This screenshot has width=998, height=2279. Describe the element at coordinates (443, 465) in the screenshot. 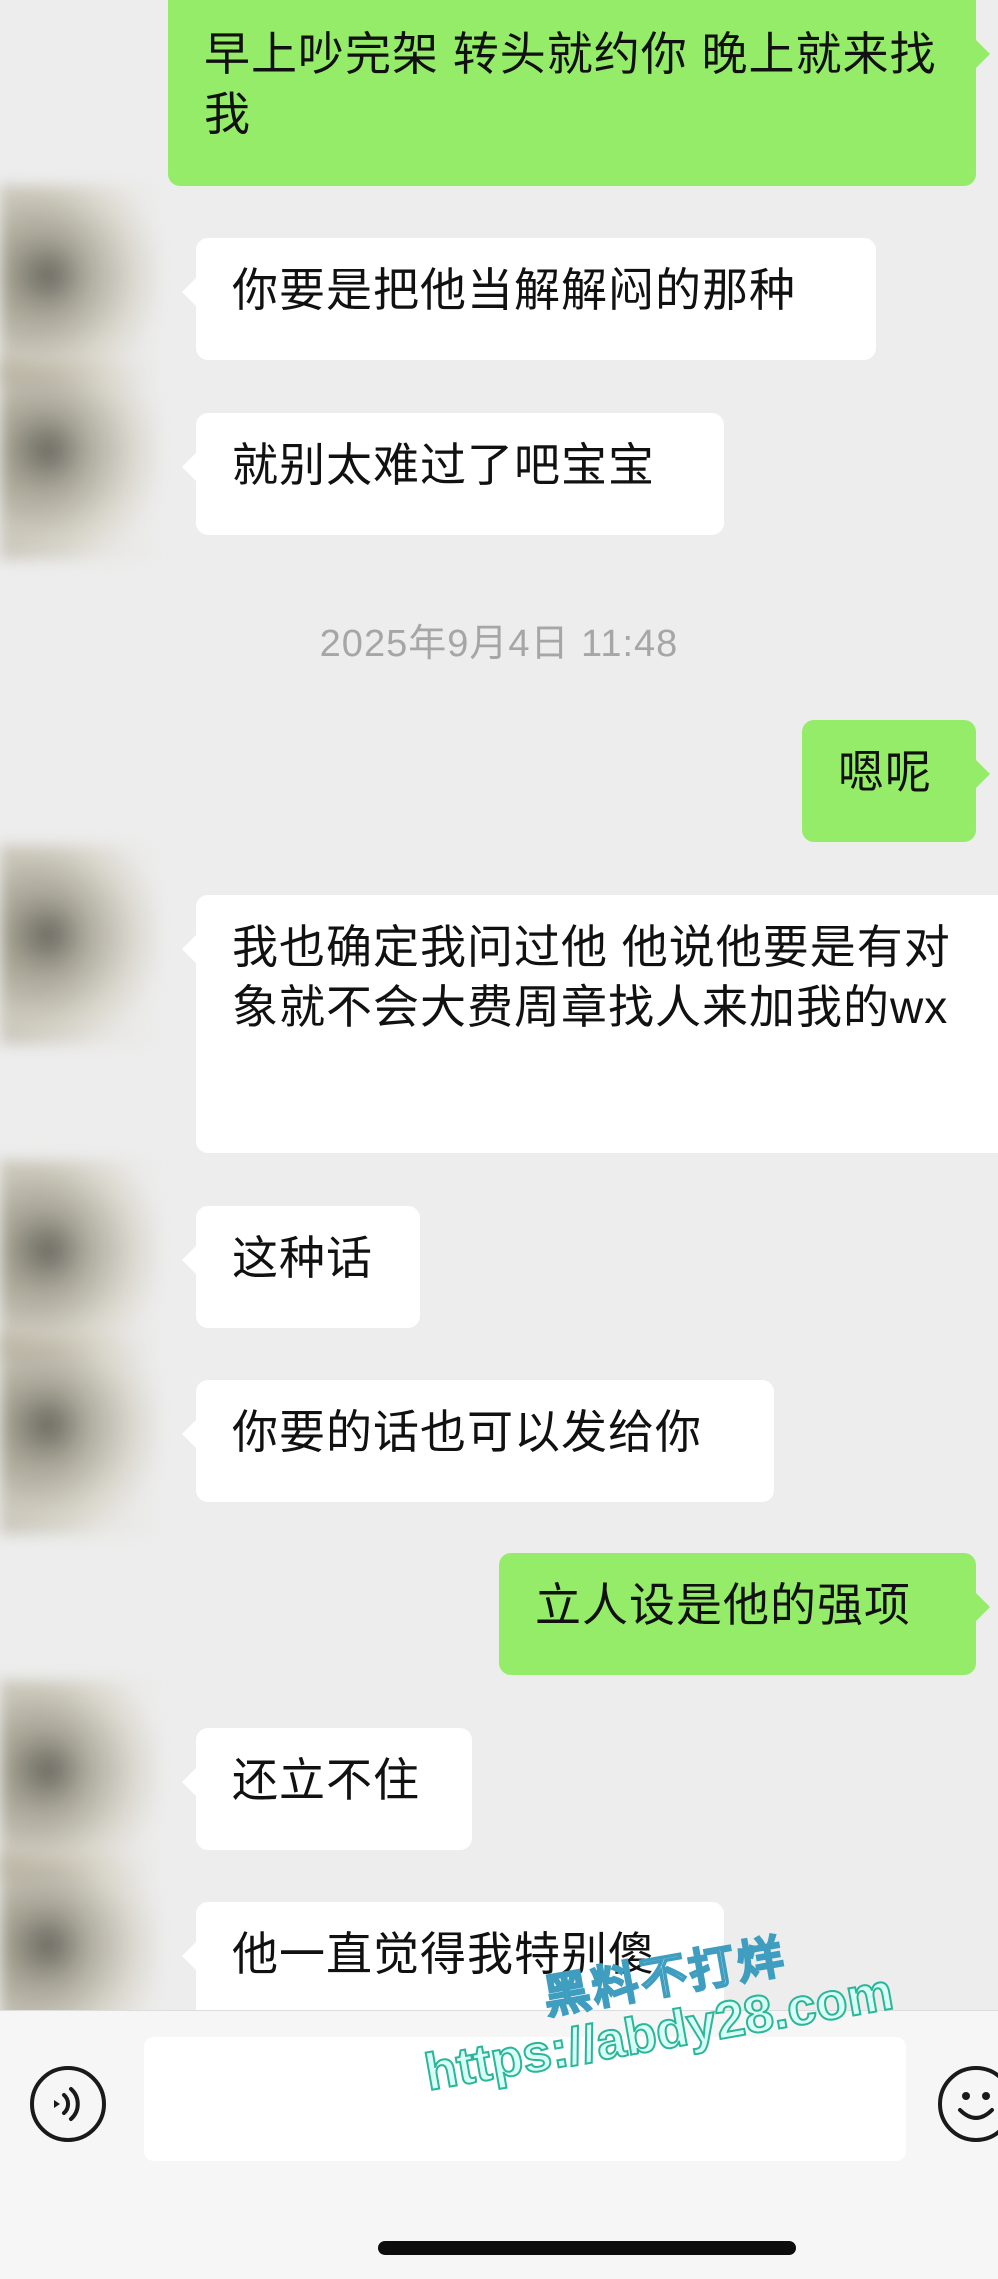

I see `message-text: 就别太难过了吧宝宝` at that location.